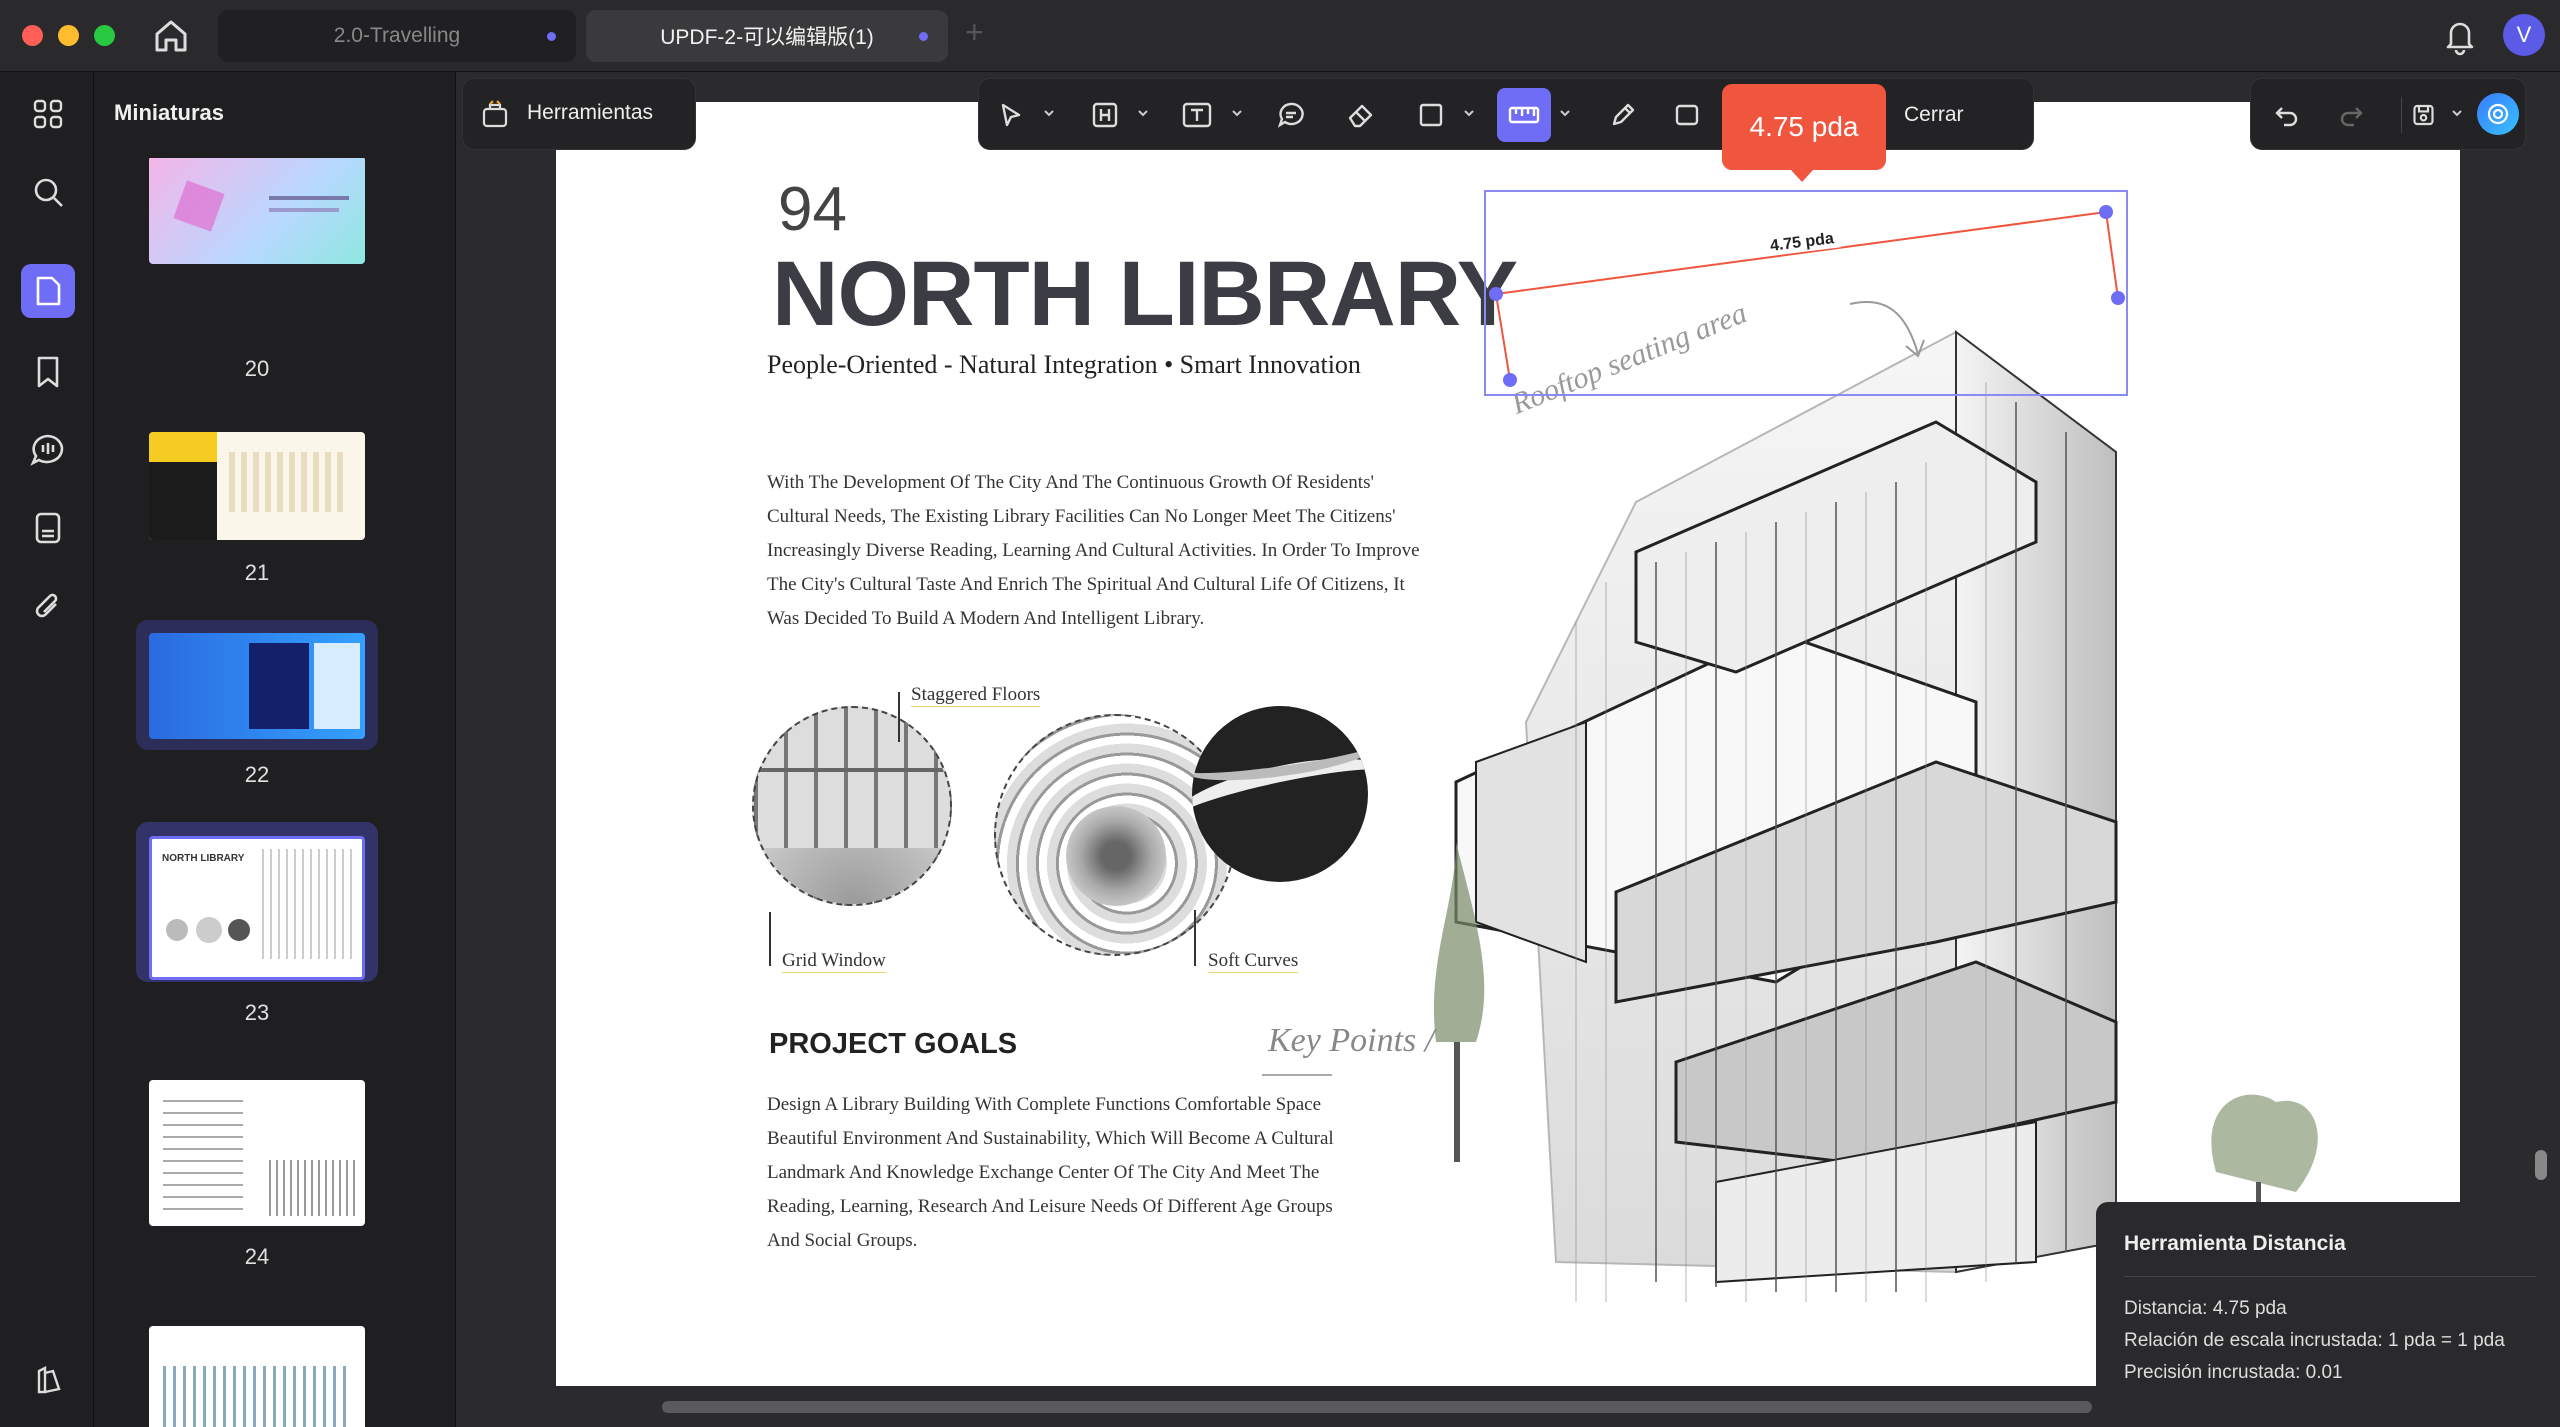 The image size is (2560, 1427). What do you see at coordinates (2541, 1165) in the screenshot?
I see `page-scrollbar` at bounding box center [2541, 1165].